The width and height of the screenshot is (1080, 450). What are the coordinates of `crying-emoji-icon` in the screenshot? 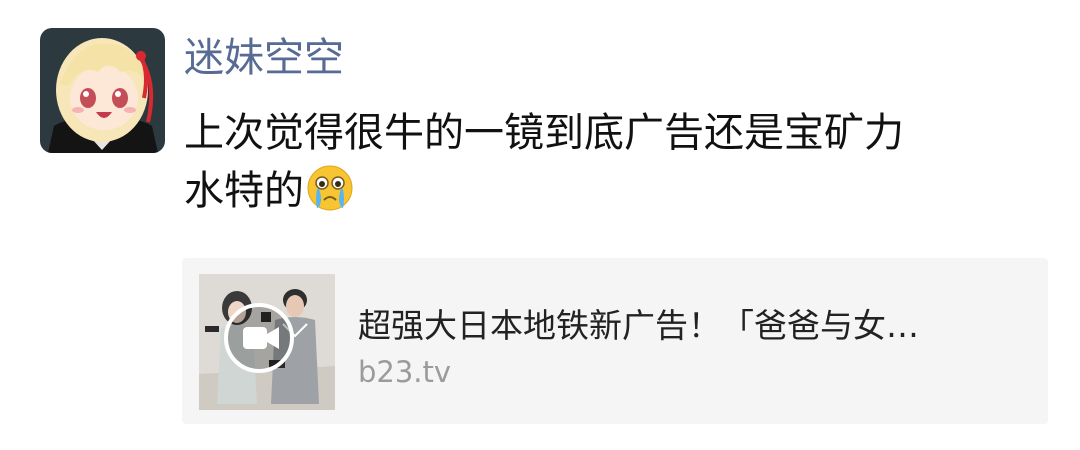 It's located at (330, 188).